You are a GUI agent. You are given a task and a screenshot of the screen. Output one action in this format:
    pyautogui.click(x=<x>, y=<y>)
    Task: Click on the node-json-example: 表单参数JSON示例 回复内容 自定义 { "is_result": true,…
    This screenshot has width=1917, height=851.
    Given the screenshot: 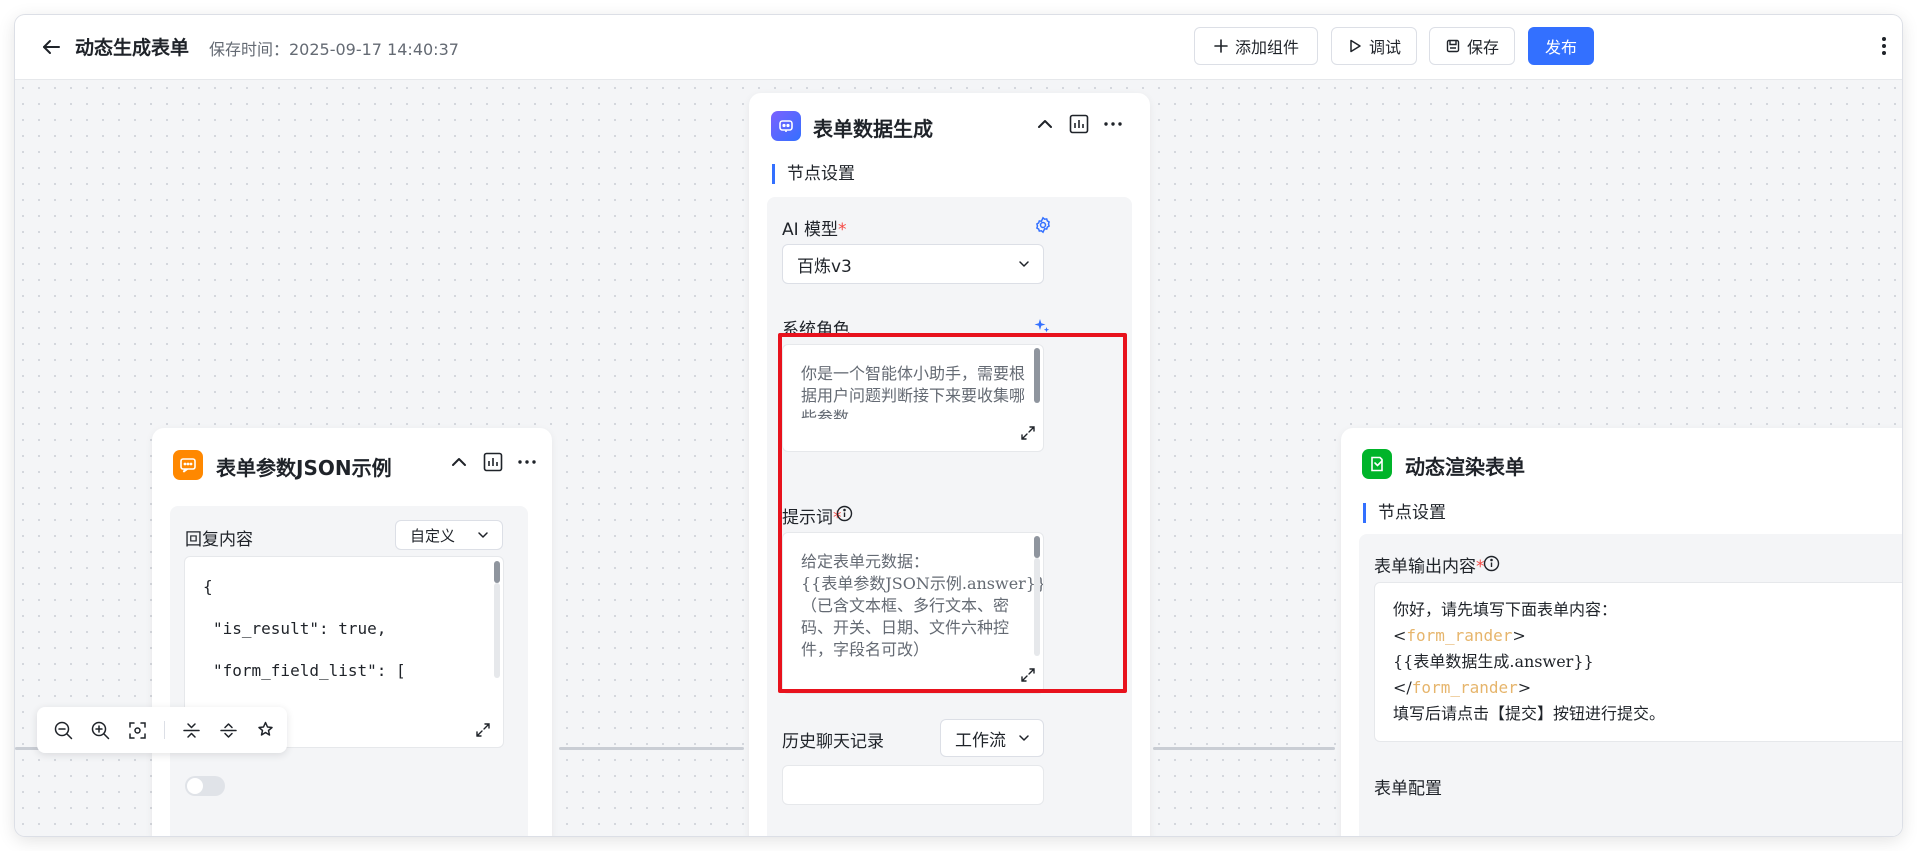 What is the action you would take?
    pyautogui.click(x=352, y=632)
    